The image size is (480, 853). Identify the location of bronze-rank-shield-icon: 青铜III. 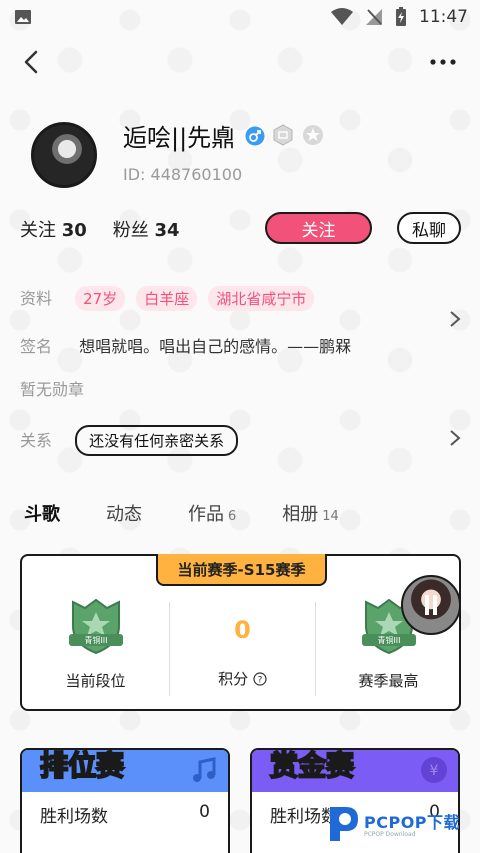
(95, 626).